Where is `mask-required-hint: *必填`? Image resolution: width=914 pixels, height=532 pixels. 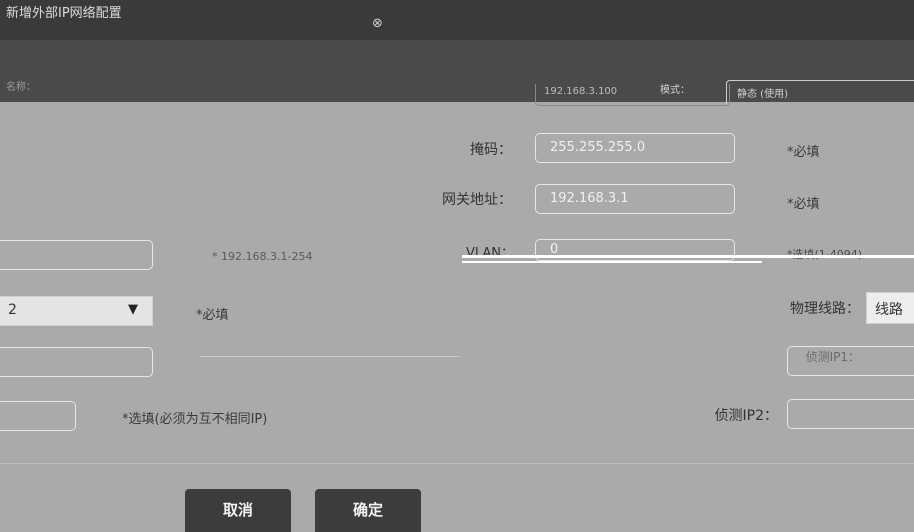
mask-required-hint: *必填 is located at coordinates (803, 152).